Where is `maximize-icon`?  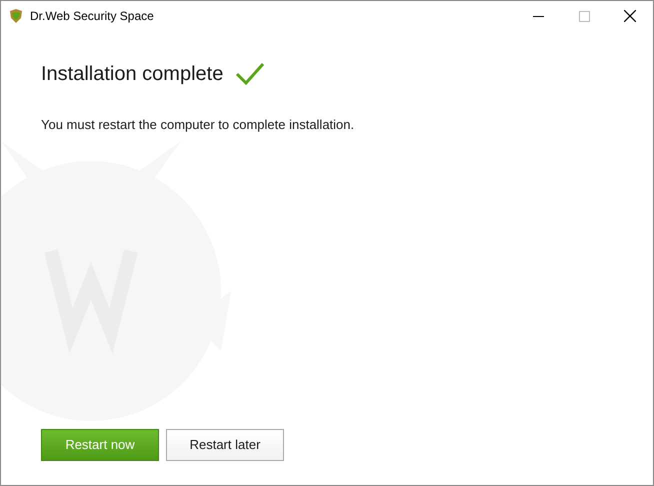 maximize-icon is located at coordinates (584, 16).